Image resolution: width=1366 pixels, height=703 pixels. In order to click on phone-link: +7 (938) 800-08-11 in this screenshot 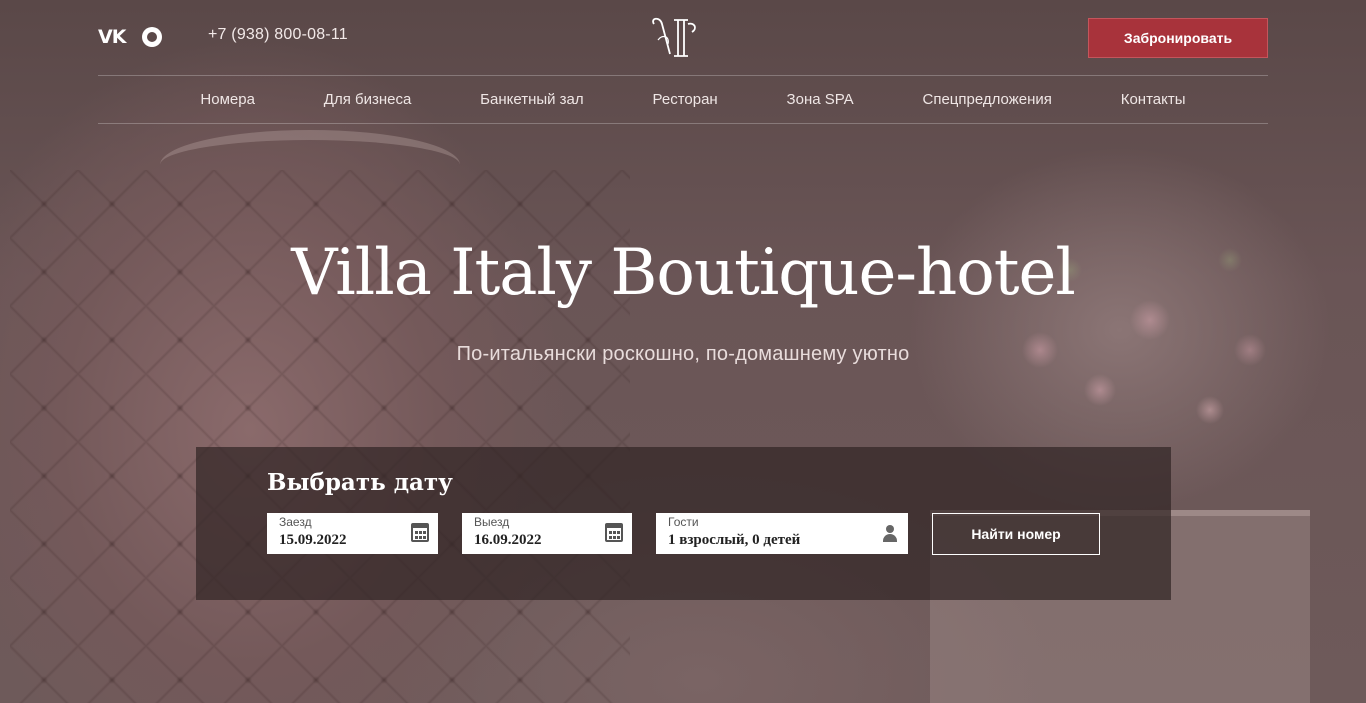, I will do `click(278, 35)`.